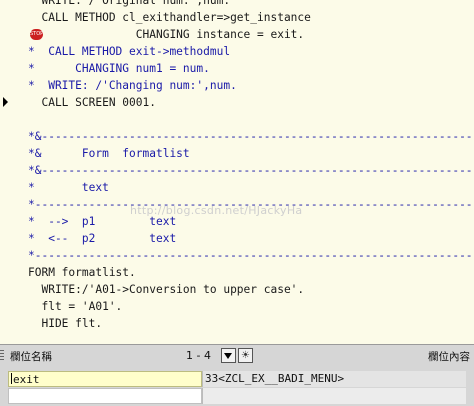  What do you see at coordinates (237, 68) in the screenshot?
I see `code-line: * CHANGING num1 = num.` at bounding box center [237, 68].